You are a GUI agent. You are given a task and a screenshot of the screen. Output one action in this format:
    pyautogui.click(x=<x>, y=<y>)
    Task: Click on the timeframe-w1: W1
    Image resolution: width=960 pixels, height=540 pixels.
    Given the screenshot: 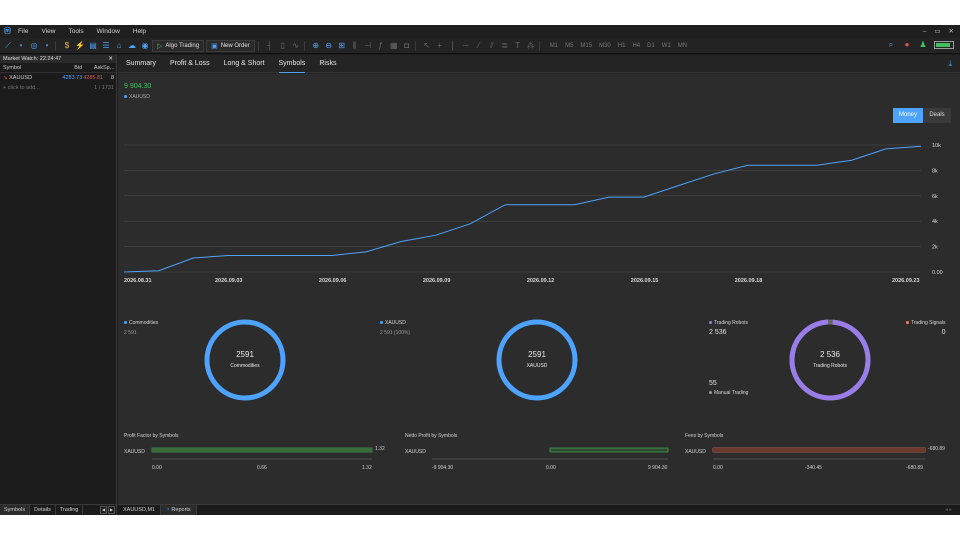 What is the action you would take?
    pyautogui.click(x=666, y=46)
    